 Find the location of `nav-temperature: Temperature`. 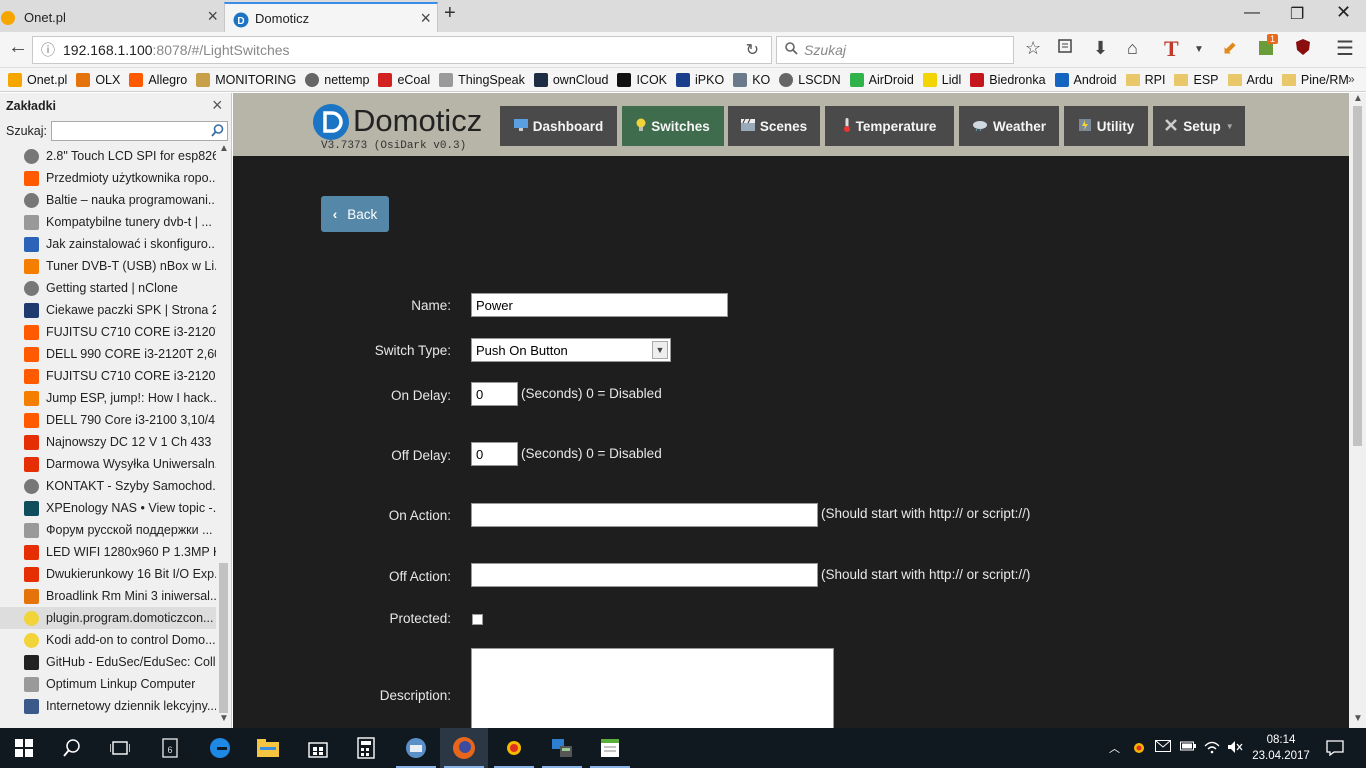

nav-temperature: Temperature is located at coordinates (889, 126).